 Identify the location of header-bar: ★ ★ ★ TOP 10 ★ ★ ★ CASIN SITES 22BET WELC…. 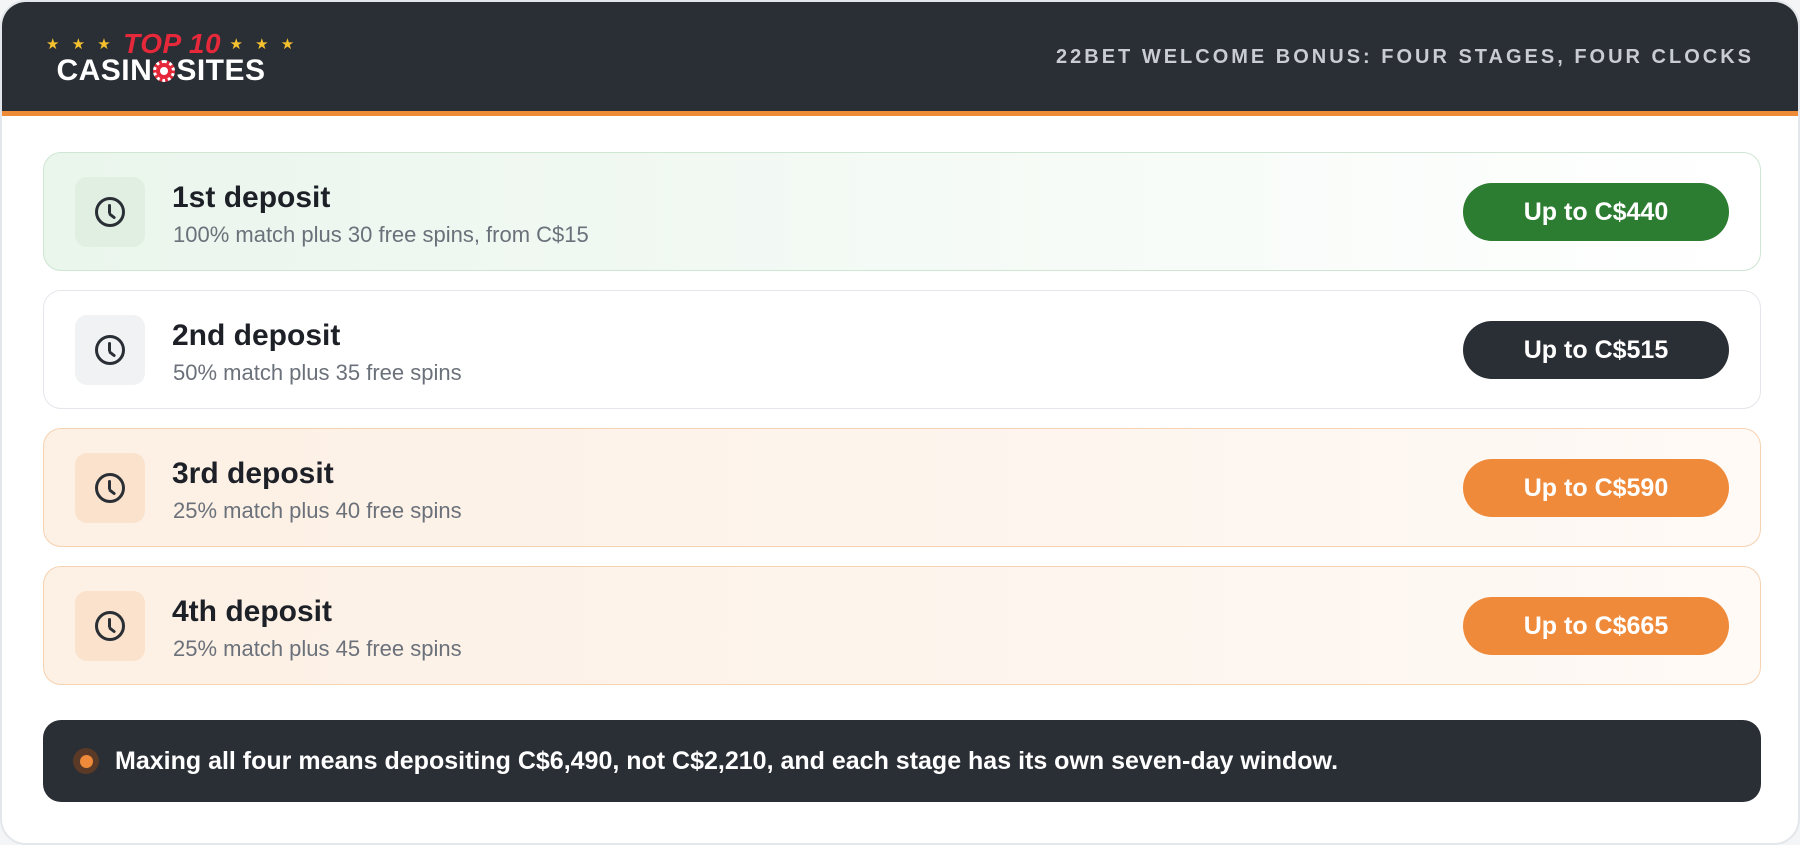
(900, 59).